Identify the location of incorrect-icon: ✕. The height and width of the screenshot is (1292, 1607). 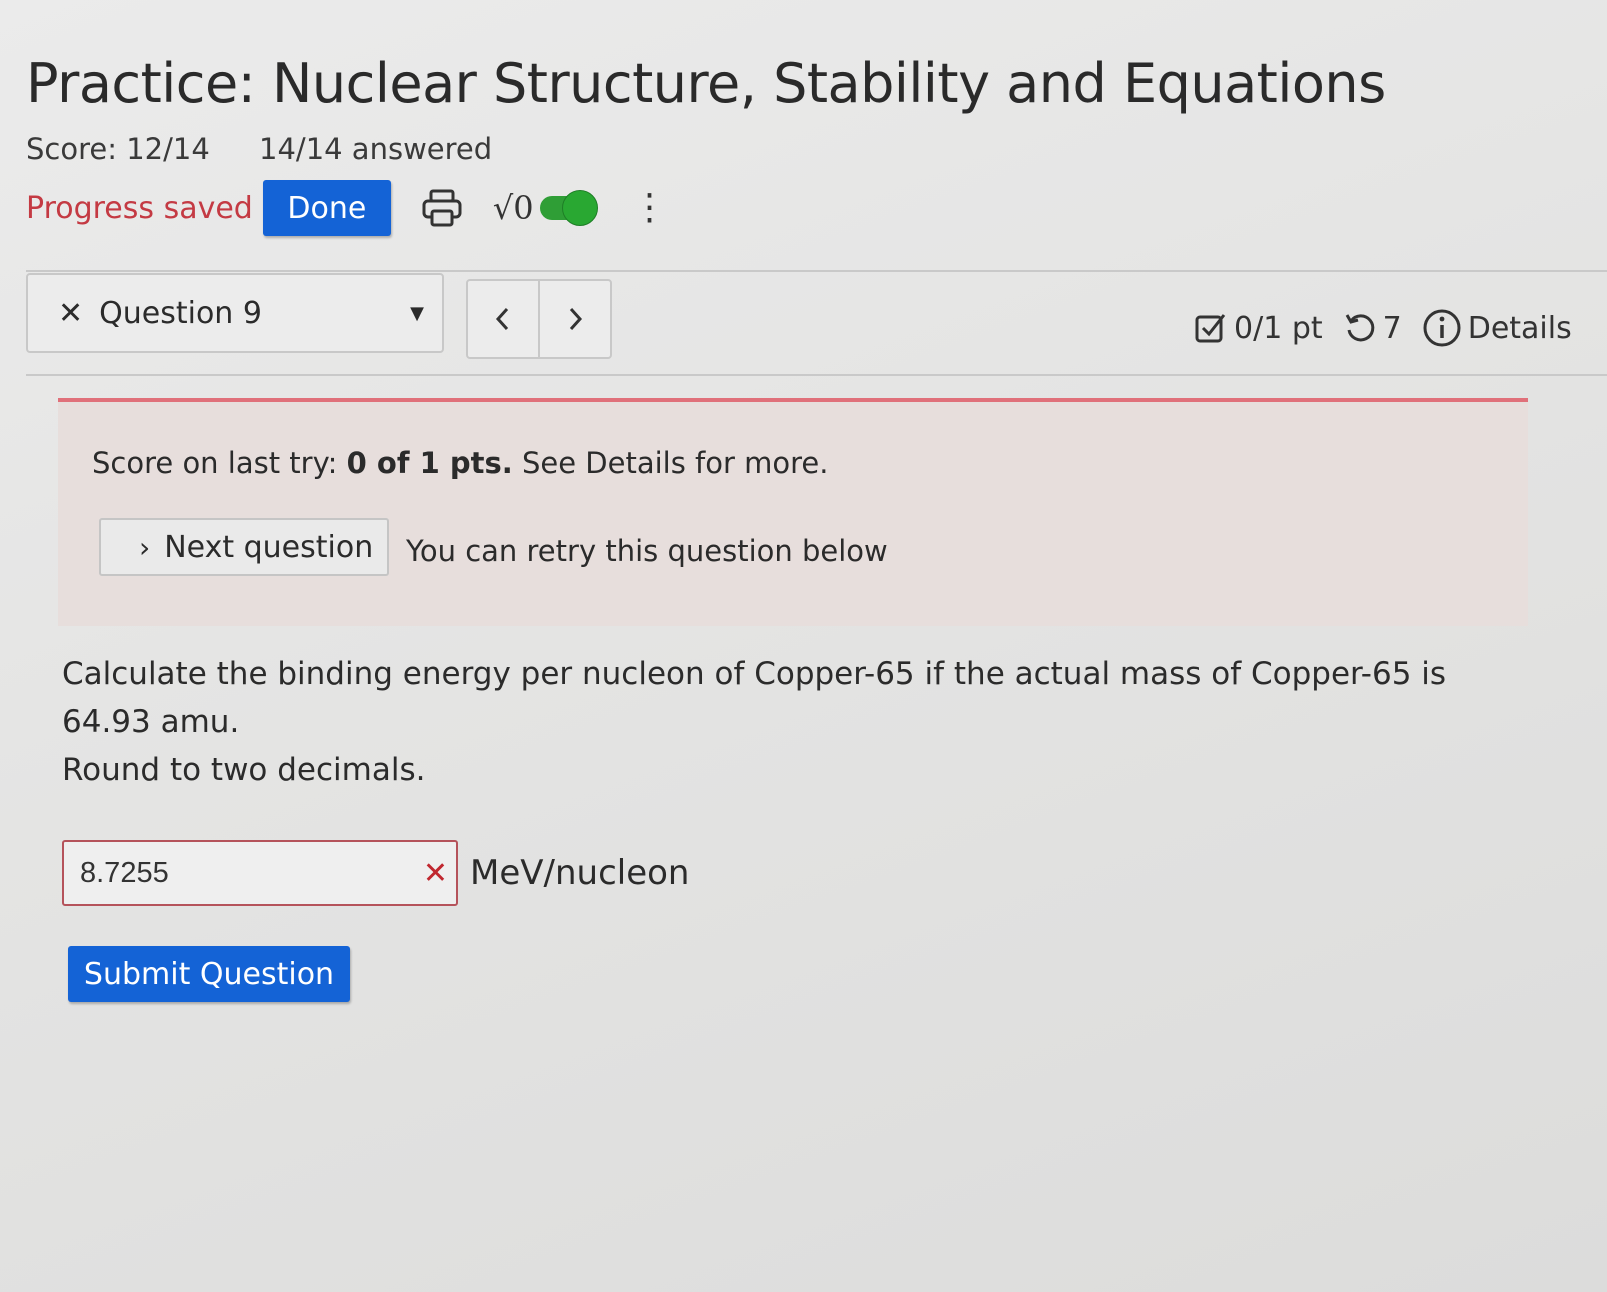
(435, 873).